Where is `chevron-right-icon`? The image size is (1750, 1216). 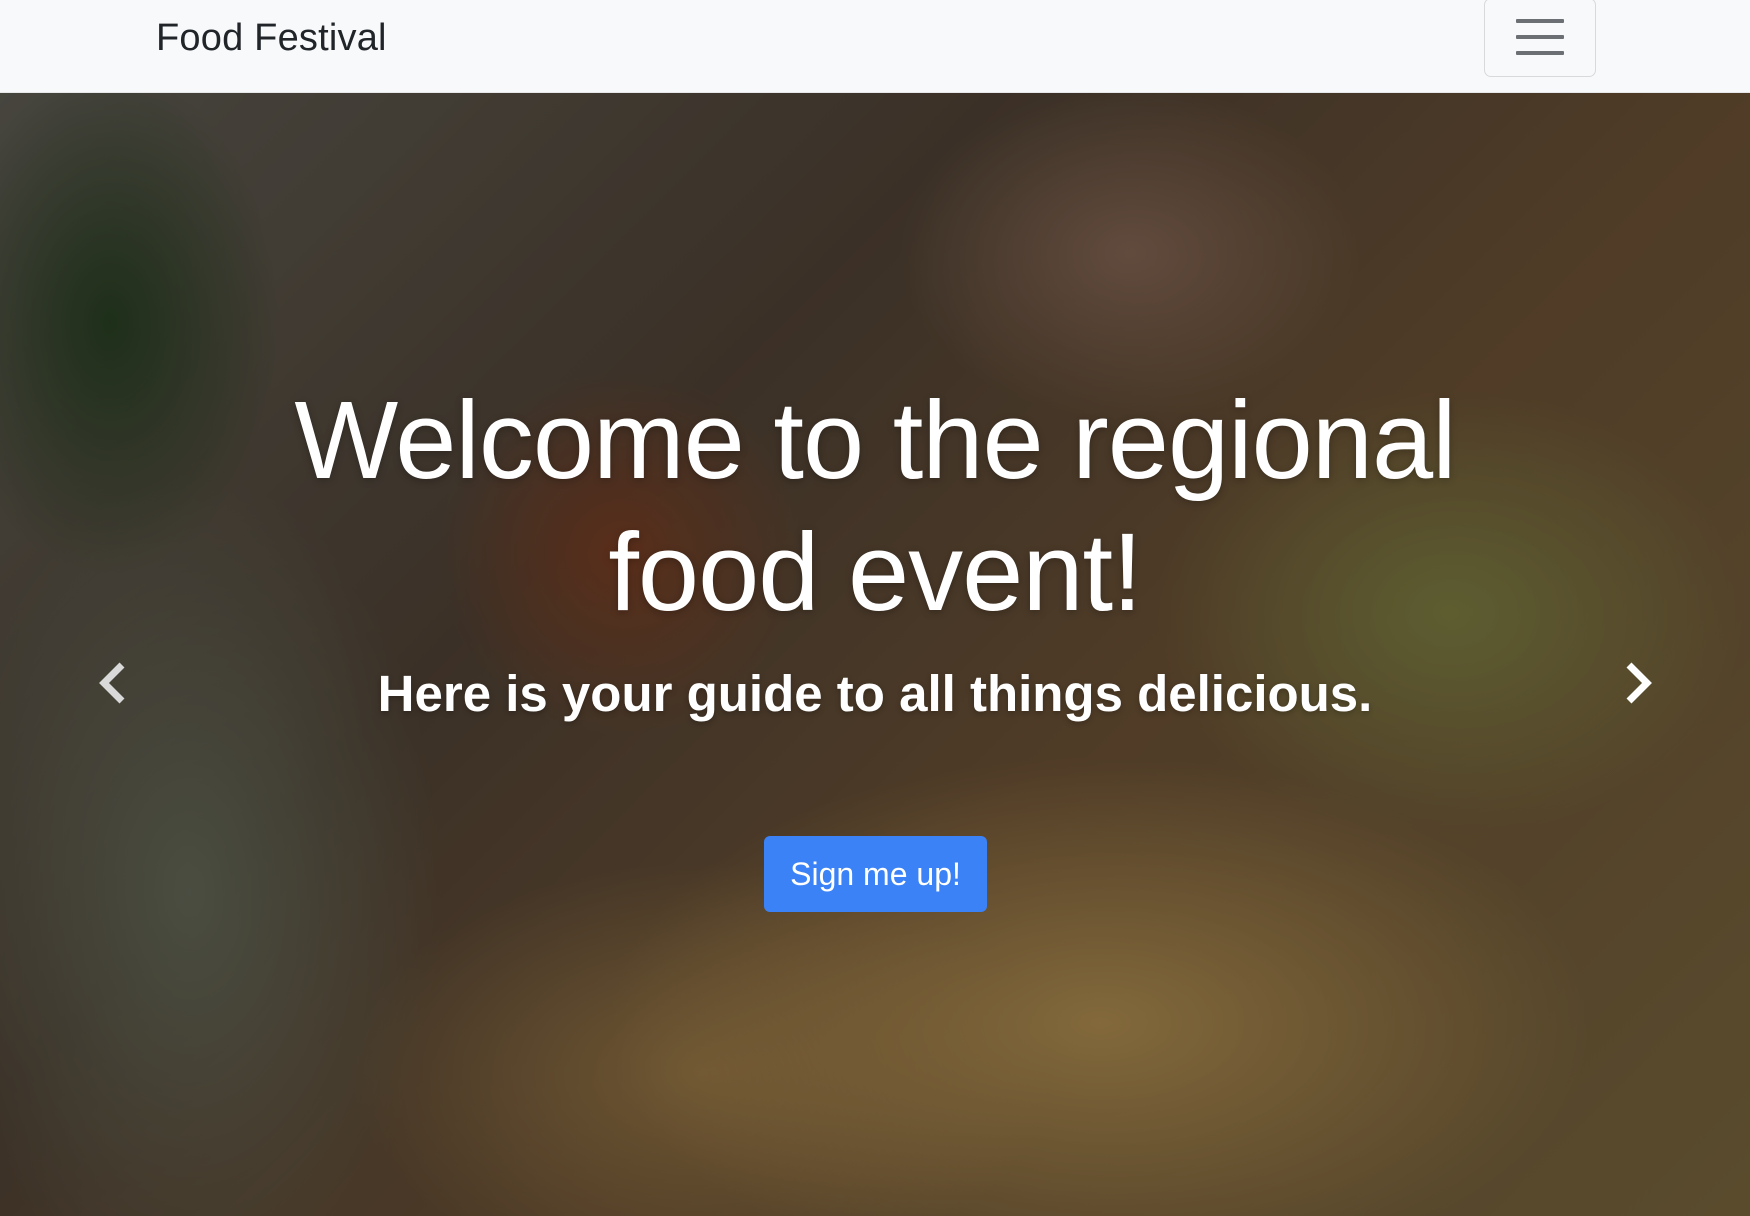
chevron-right-icon is located at coordinates (1637, 685).